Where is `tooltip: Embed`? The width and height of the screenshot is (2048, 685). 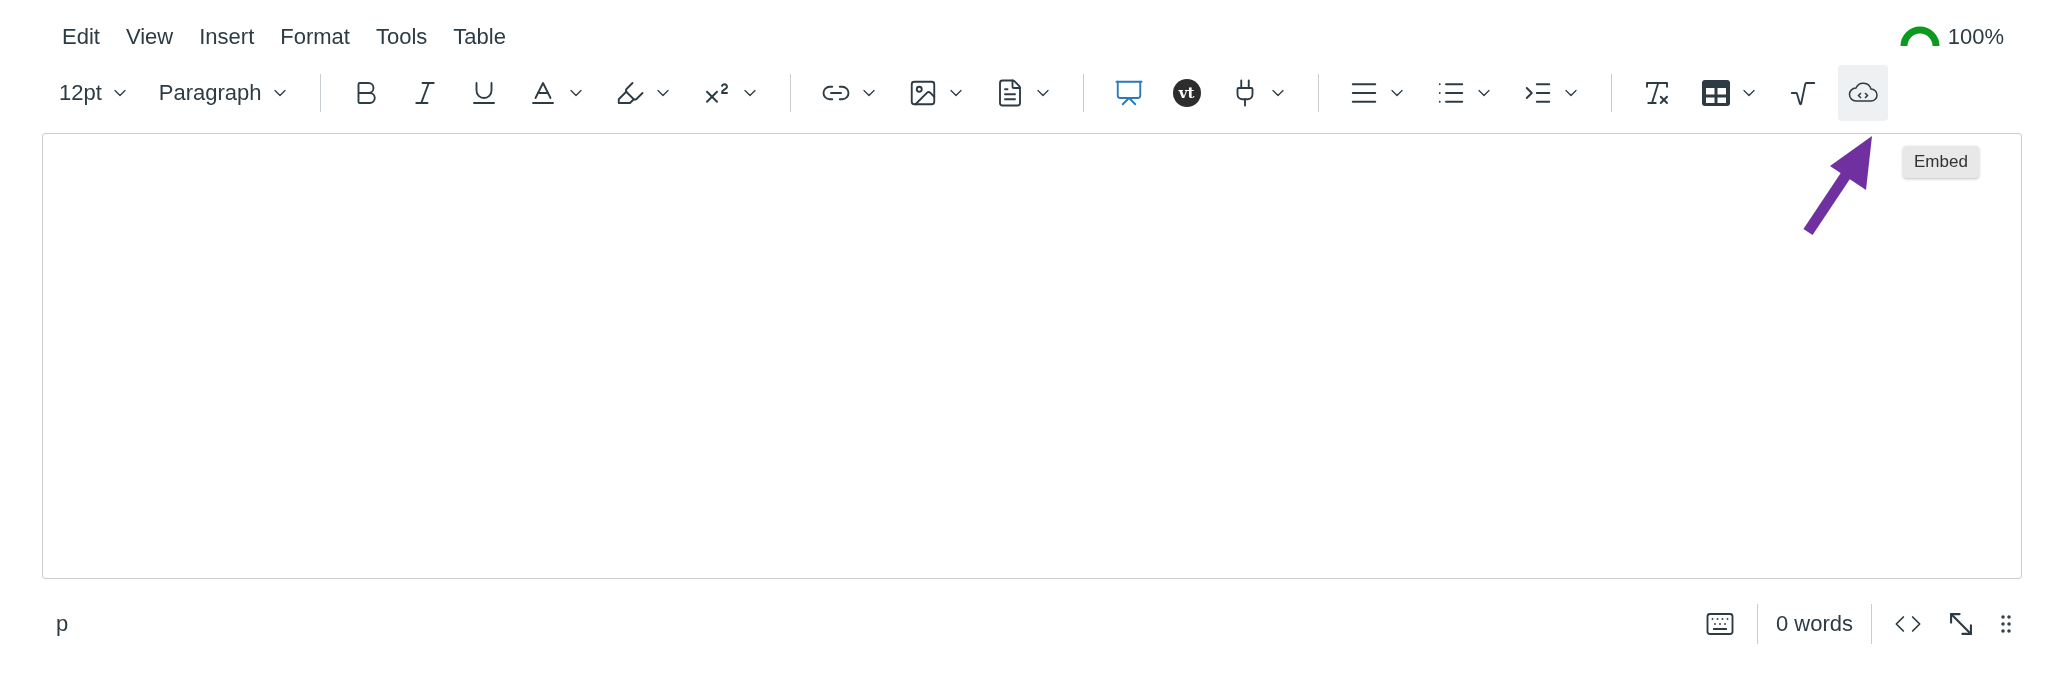 tooltip: Embed is located at coordinates (1941, 162).